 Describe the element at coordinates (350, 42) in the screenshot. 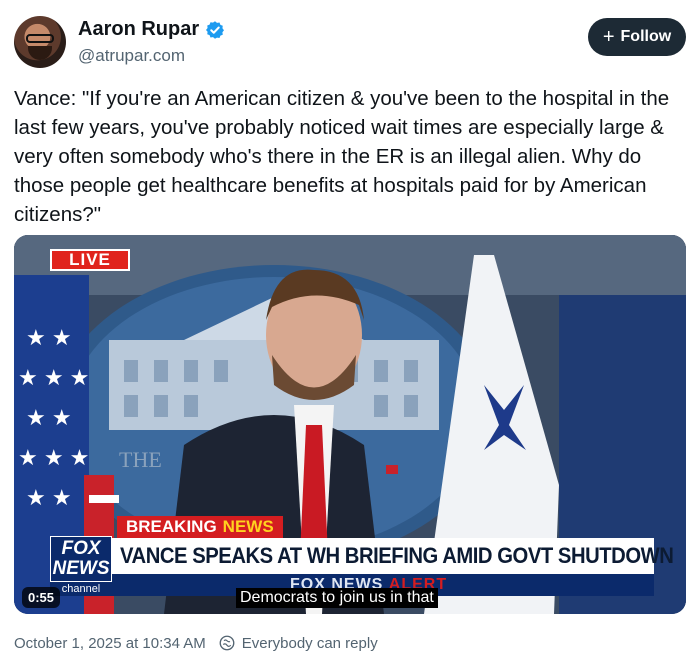

I see `post-header: Aaron Rupar @atrupar.com + Follow` at that location.